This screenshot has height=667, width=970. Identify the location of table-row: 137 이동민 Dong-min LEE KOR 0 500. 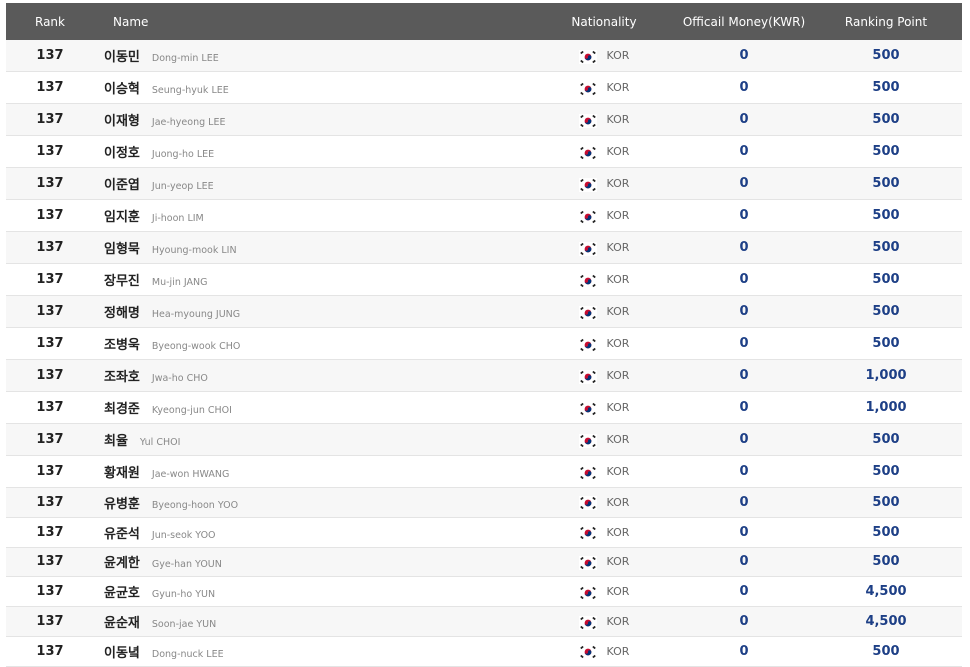
(484, 56).